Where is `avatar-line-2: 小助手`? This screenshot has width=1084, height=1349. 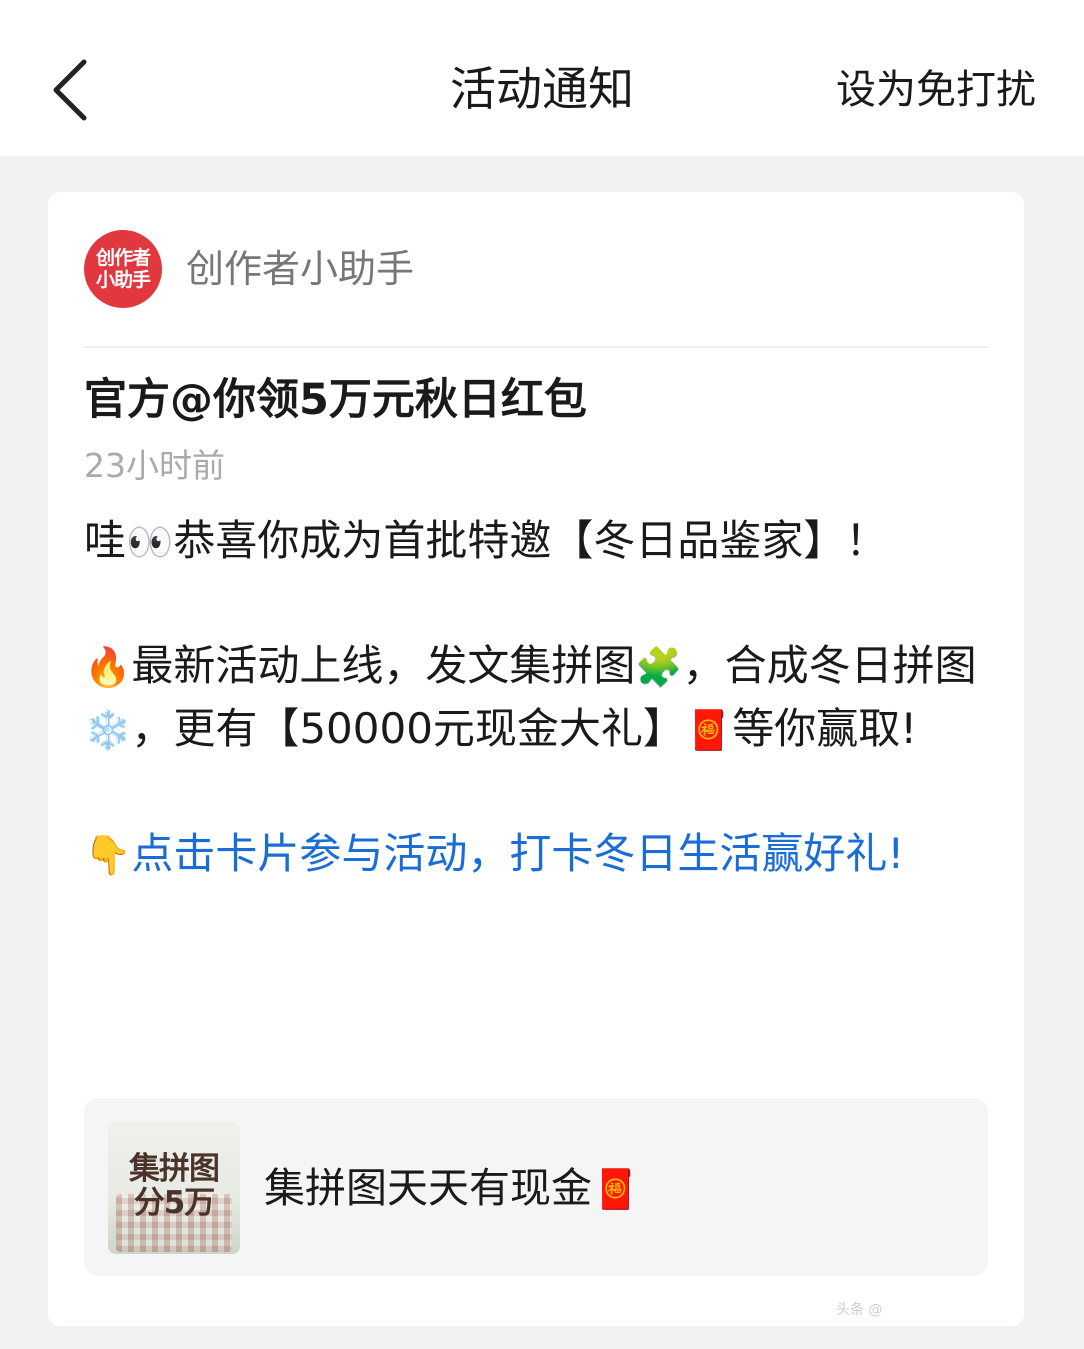
avatar-line-2: 小助手 is located at coordinates (123, 280).